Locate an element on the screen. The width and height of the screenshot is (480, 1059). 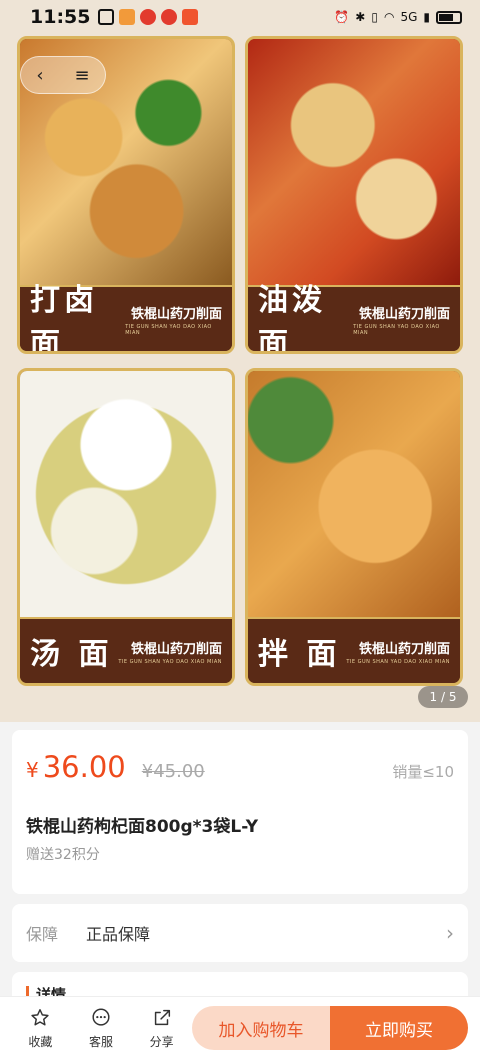
currency-symbol: ¥ is located at coordinates (32, 770).